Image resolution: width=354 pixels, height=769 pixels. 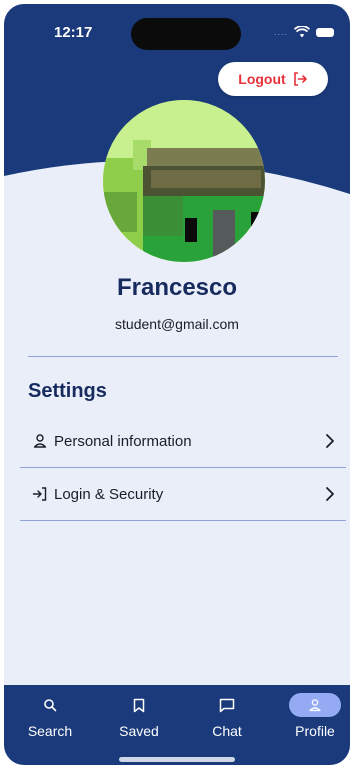 What do you see at coordinates (315, 731) in the screenshot?
I see `nav-profile-label: Profile` at bounding box center [315, 731].